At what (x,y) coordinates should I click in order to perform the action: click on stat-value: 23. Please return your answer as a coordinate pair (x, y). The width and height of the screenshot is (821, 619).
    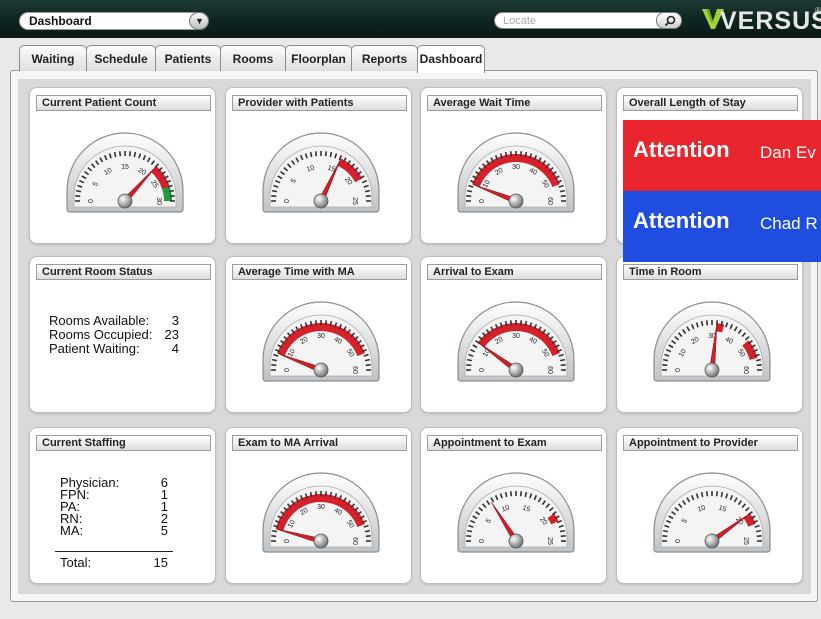
    Looking at the image, I should click on (171, 334).